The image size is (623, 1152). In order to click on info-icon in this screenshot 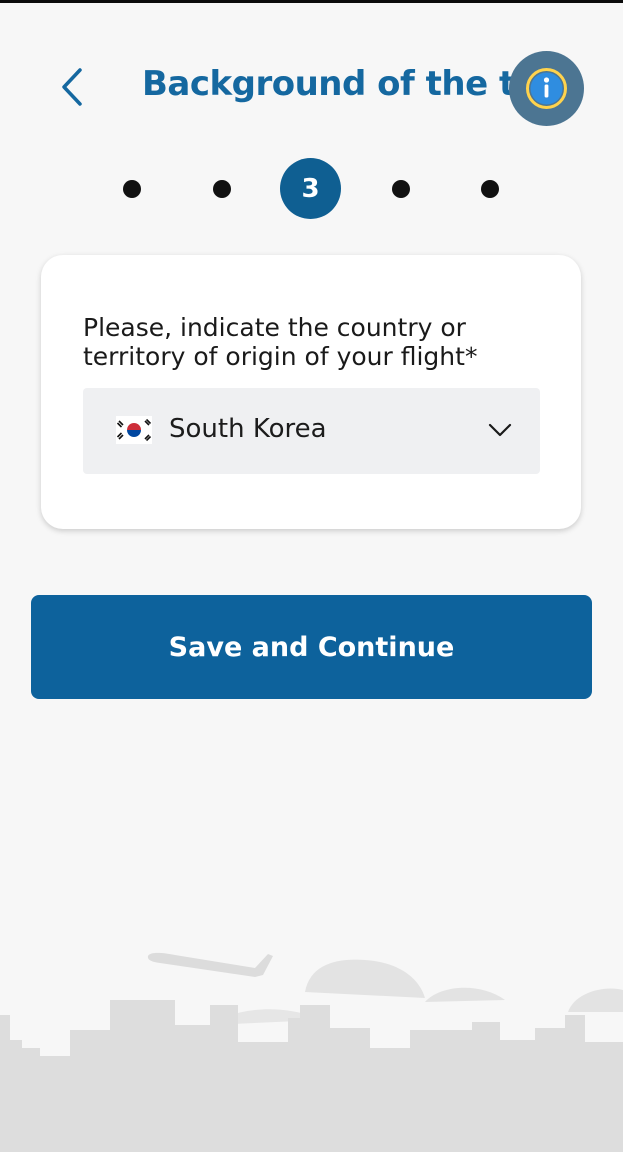, I will do `click(546, 88)`.